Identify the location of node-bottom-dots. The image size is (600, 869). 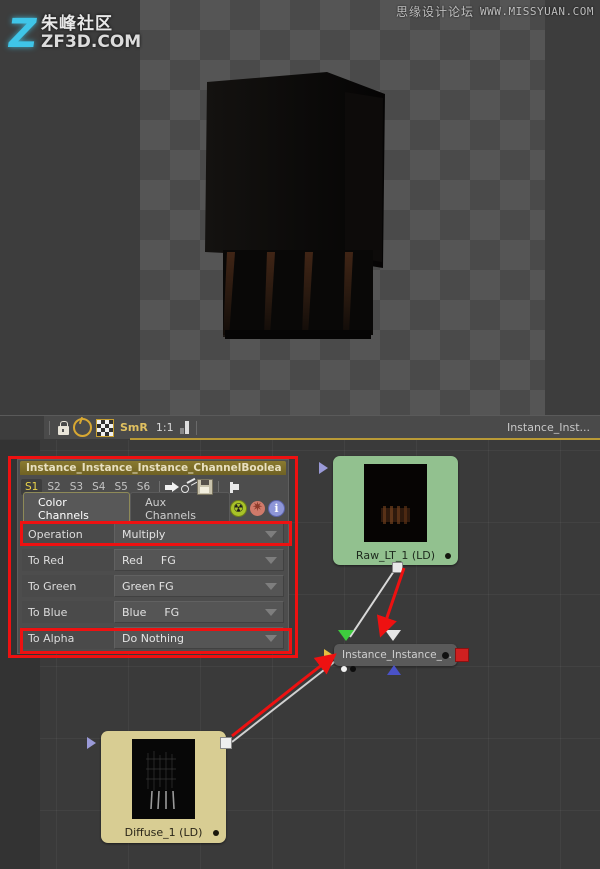
(348, 669).